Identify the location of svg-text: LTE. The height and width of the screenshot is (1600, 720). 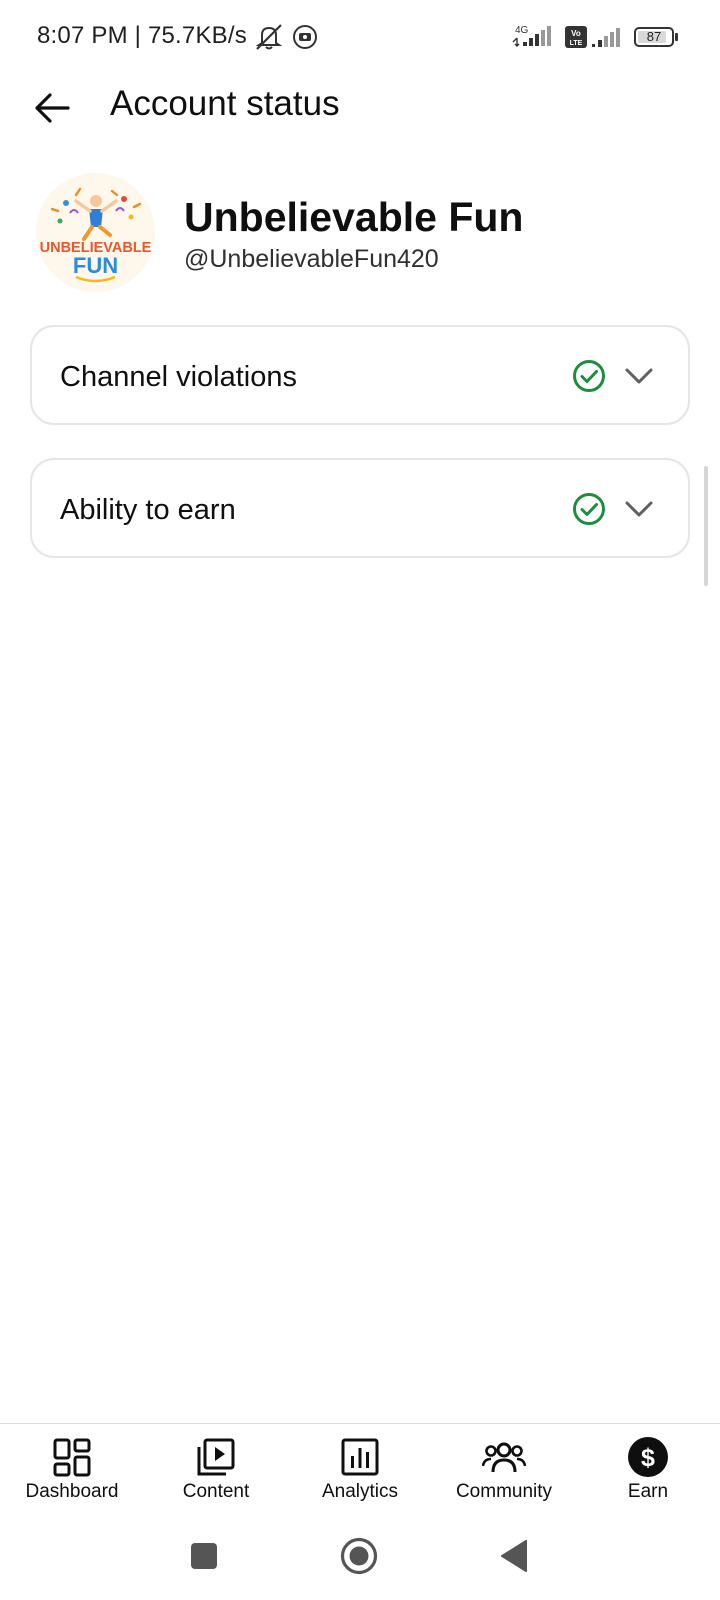
(576, 43).